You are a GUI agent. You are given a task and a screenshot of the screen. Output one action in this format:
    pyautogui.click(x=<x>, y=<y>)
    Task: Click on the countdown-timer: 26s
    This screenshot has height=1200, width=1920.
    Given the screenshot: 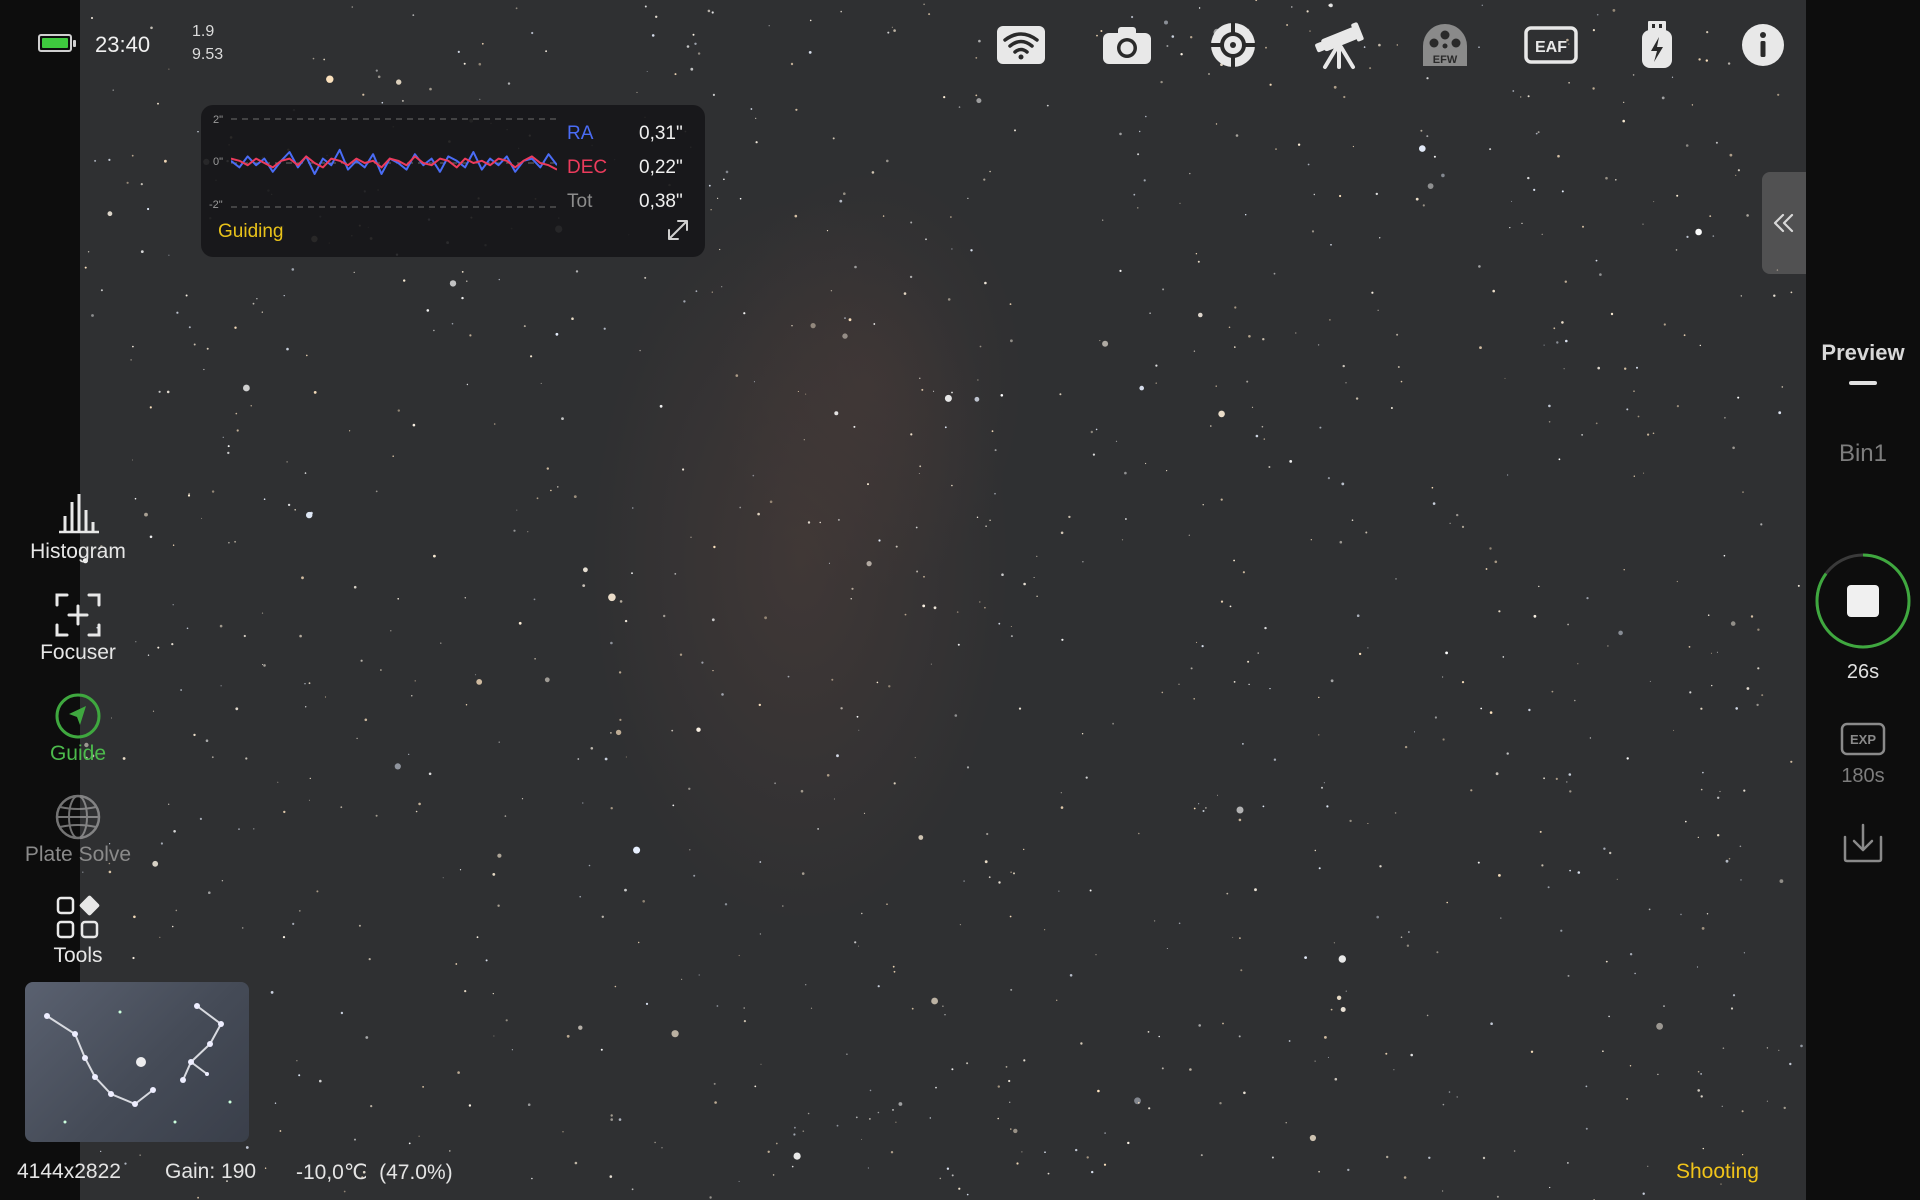 What is the action you would take?
    pyautogui.click(x=1863, y=672)
    